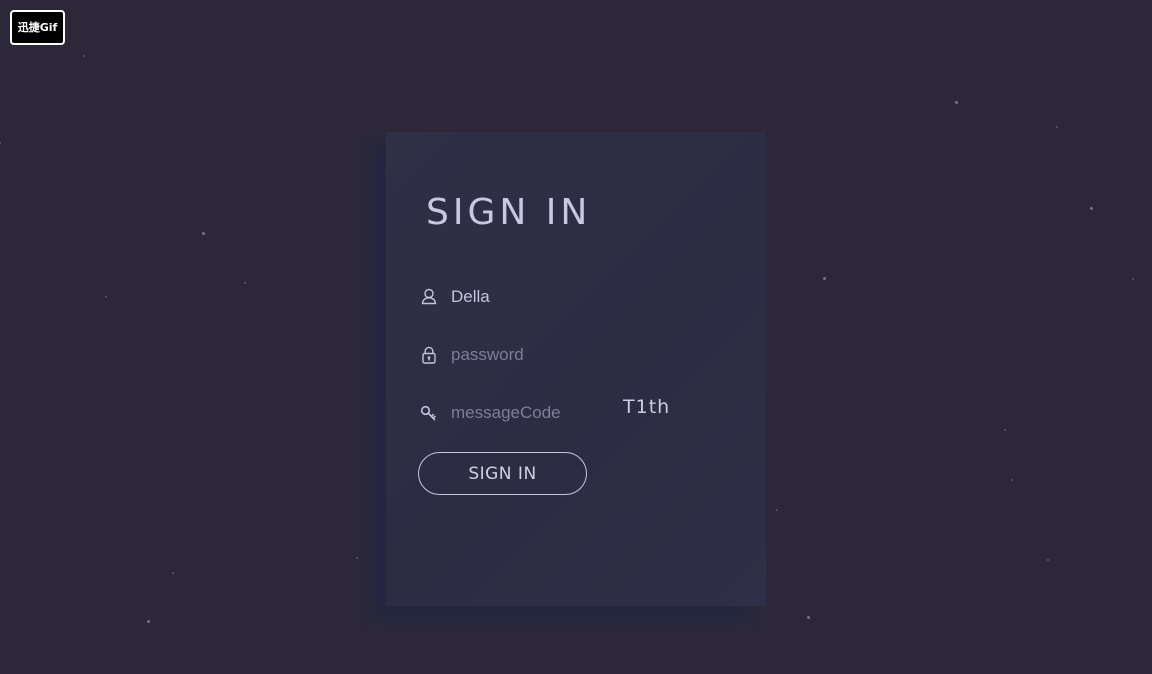 Image resolution: width=1152 pixels, height=674 pixels. What do you see at coordinates (509, 212) in the screenshot?
I see `page-title: SIGN IN` at bounding box center [509, 212].